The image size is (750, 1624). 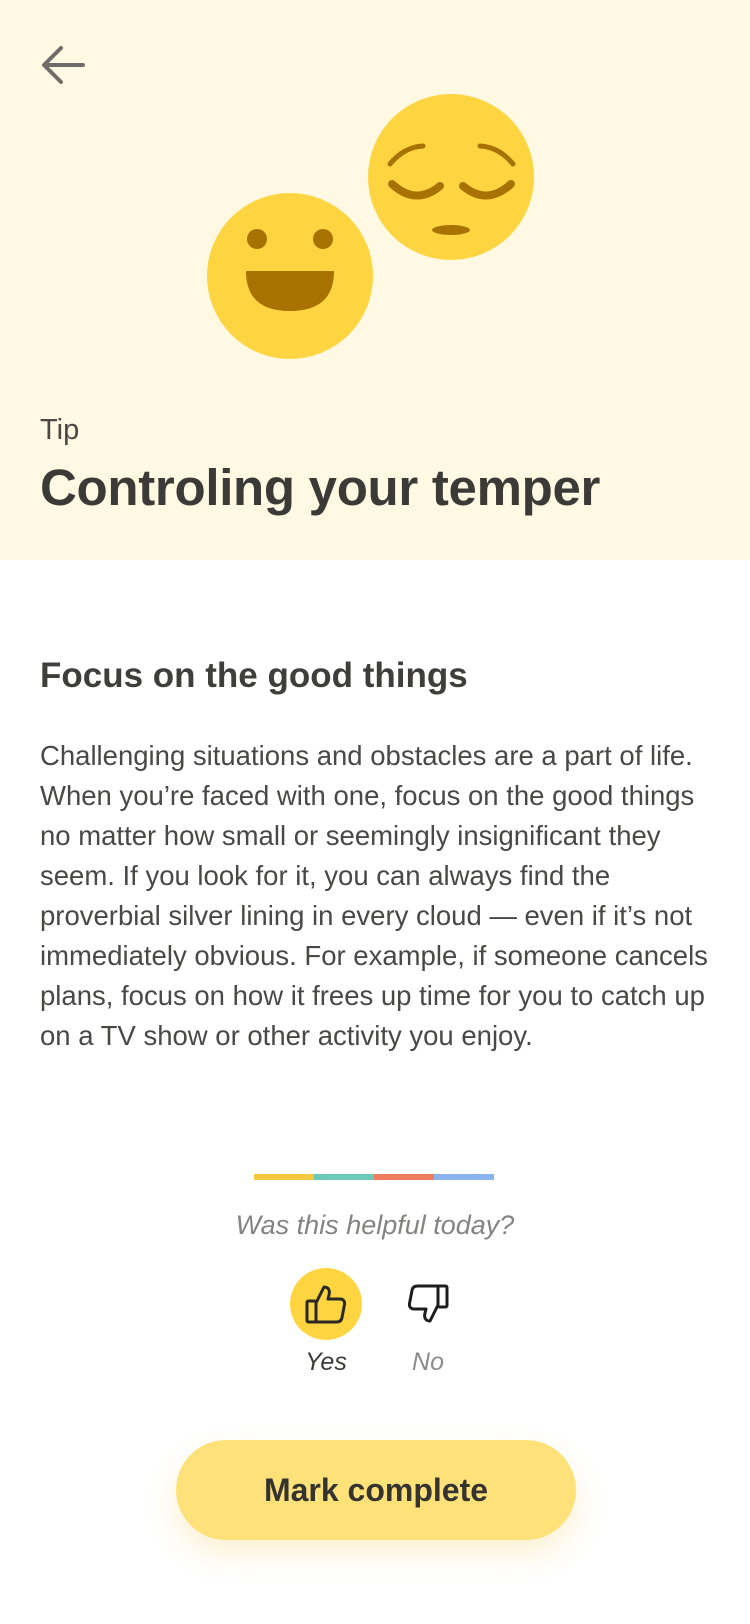 I want to click on divider-segment-coral, so click(x=404, y=1177).